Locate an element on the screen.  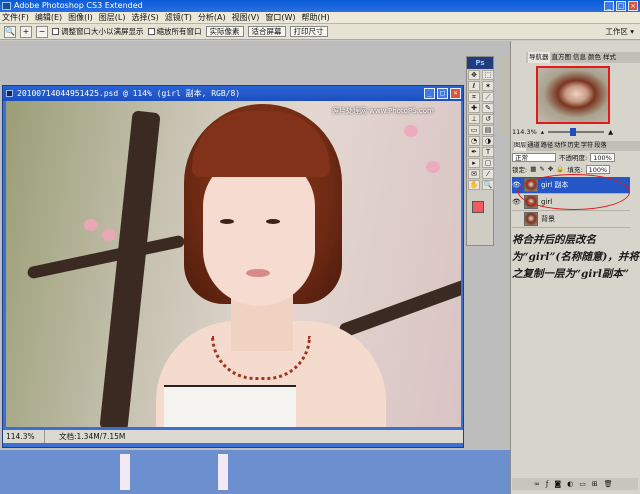
document-controls: _ □ × is located at coordinates (442, 93).